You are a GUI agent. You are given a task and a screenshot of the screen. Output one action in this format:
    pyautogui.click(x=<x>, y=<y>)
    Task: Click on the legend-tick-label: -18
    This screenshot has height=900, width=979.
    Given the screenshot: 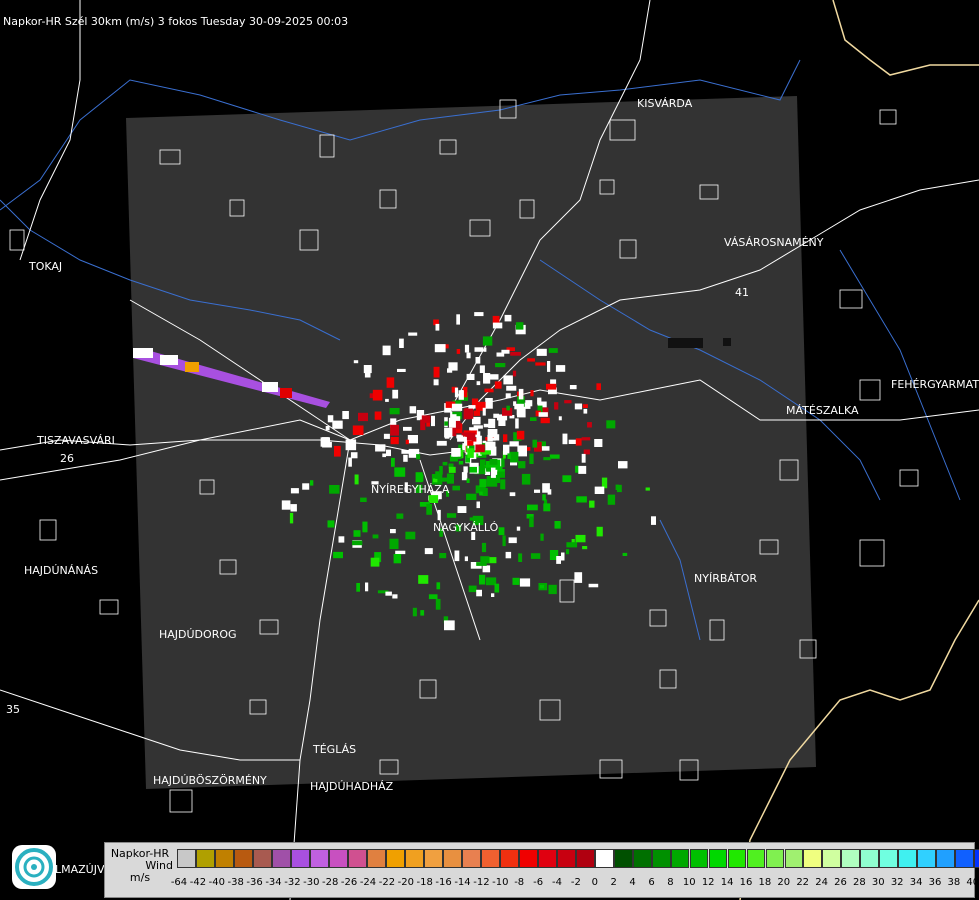 What is the action you would take?
    pyautogui.click(x=424, y=882)
    